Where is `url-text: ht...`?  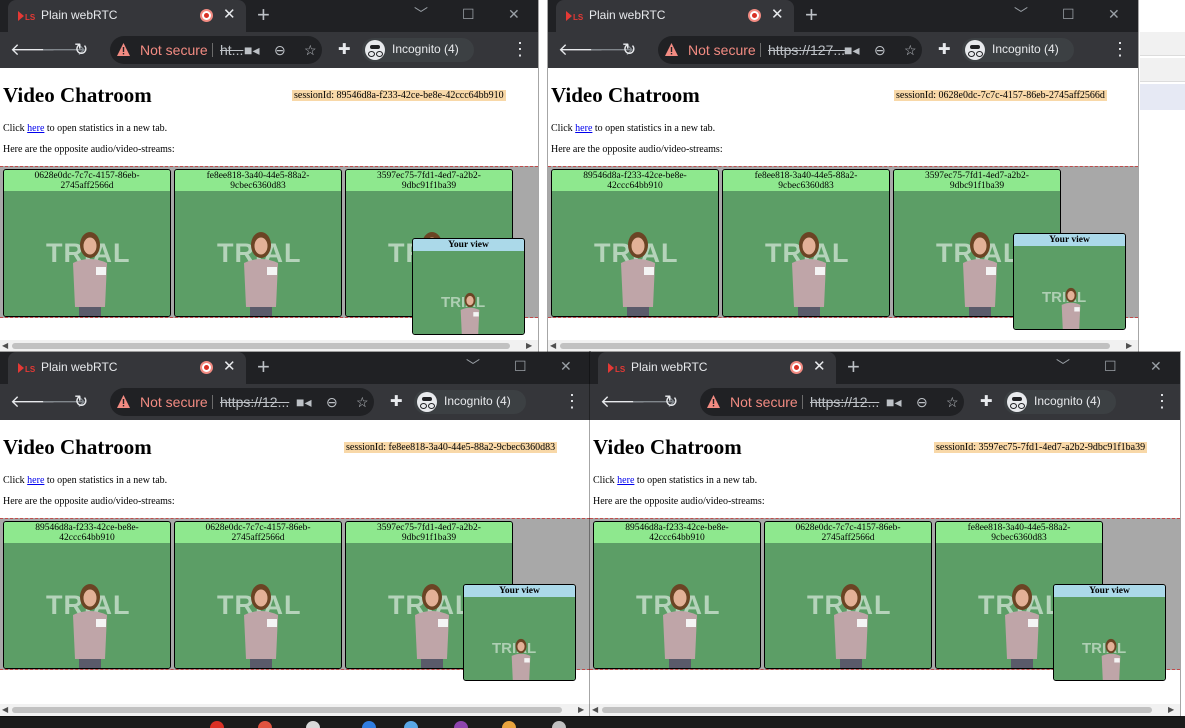
url-text: ht... is located at coordinates (231, 50).